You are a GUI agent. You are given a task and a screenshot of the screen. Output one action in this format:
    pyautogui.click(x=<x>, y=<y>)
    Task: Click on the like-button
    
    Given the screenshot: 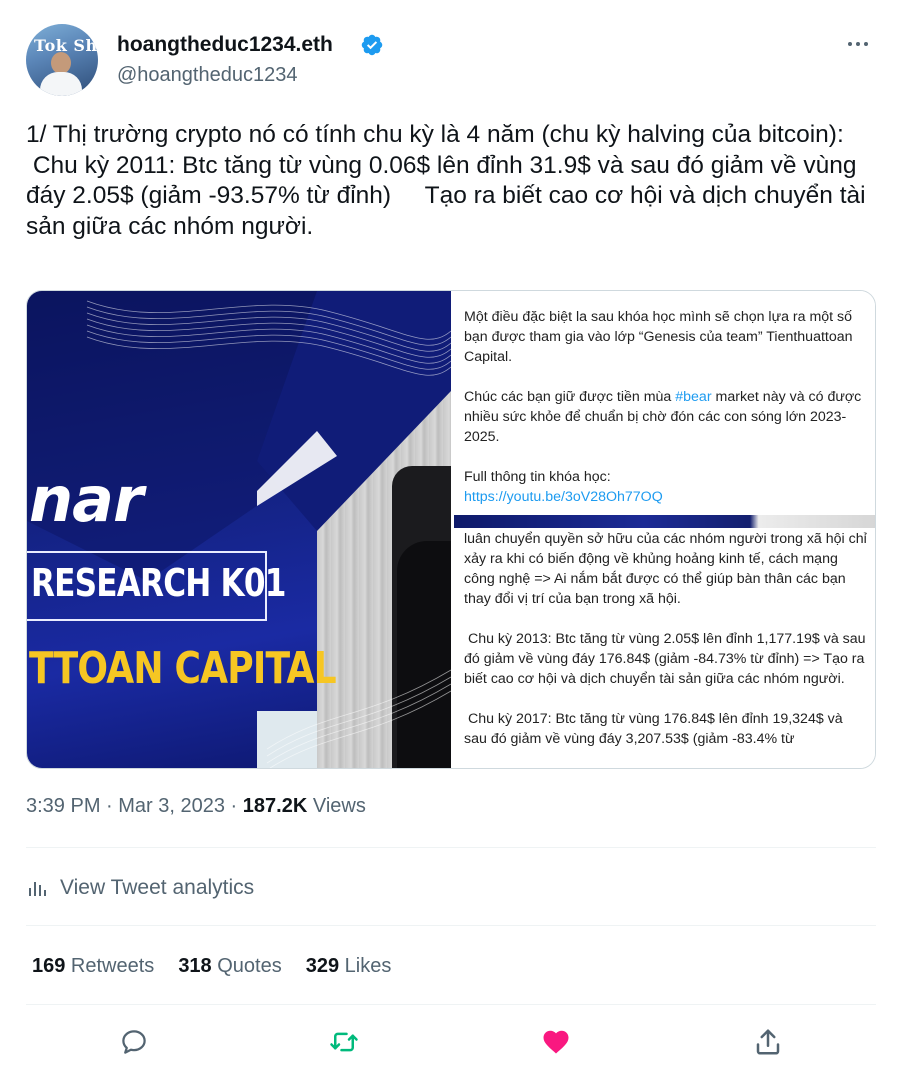 What is the action you would take?
    pyautogui.click(x=556, y=1042)
    